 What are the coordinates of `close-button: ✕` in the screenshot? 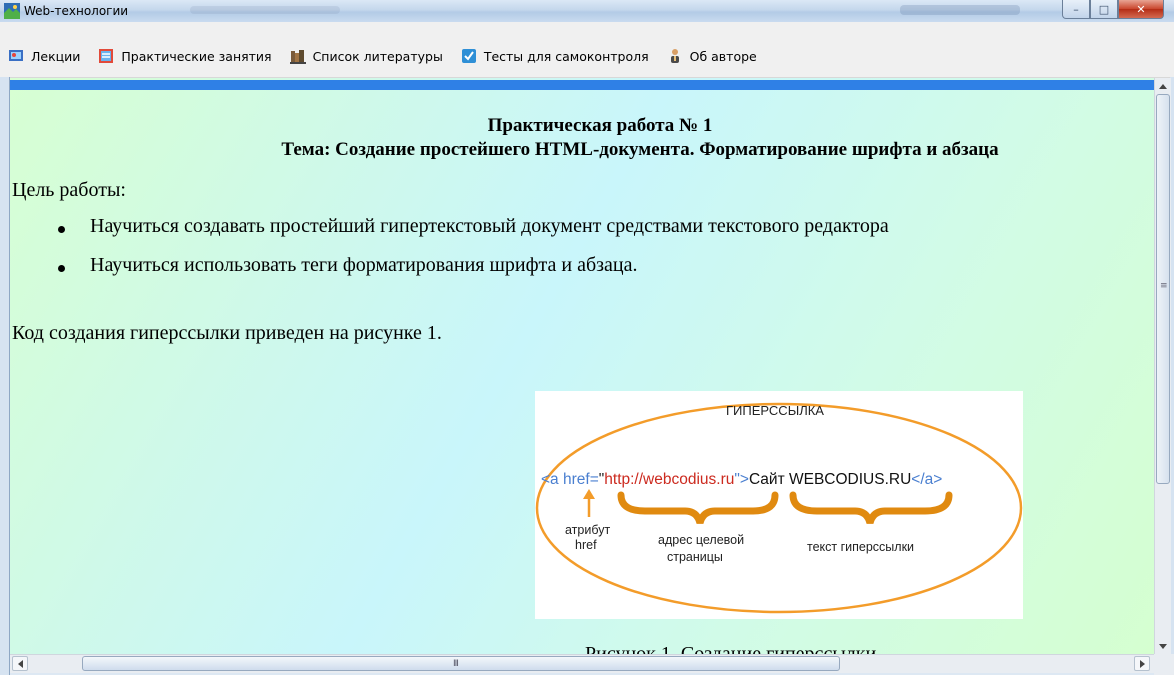 It's located at (1141, 9).